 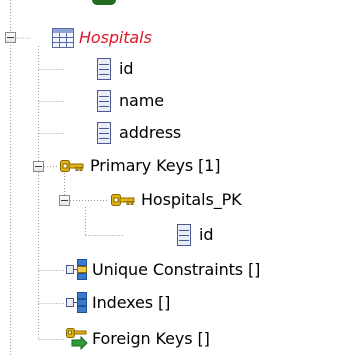 I want to click on tree-node-label: name, so click(x=141, y=100).